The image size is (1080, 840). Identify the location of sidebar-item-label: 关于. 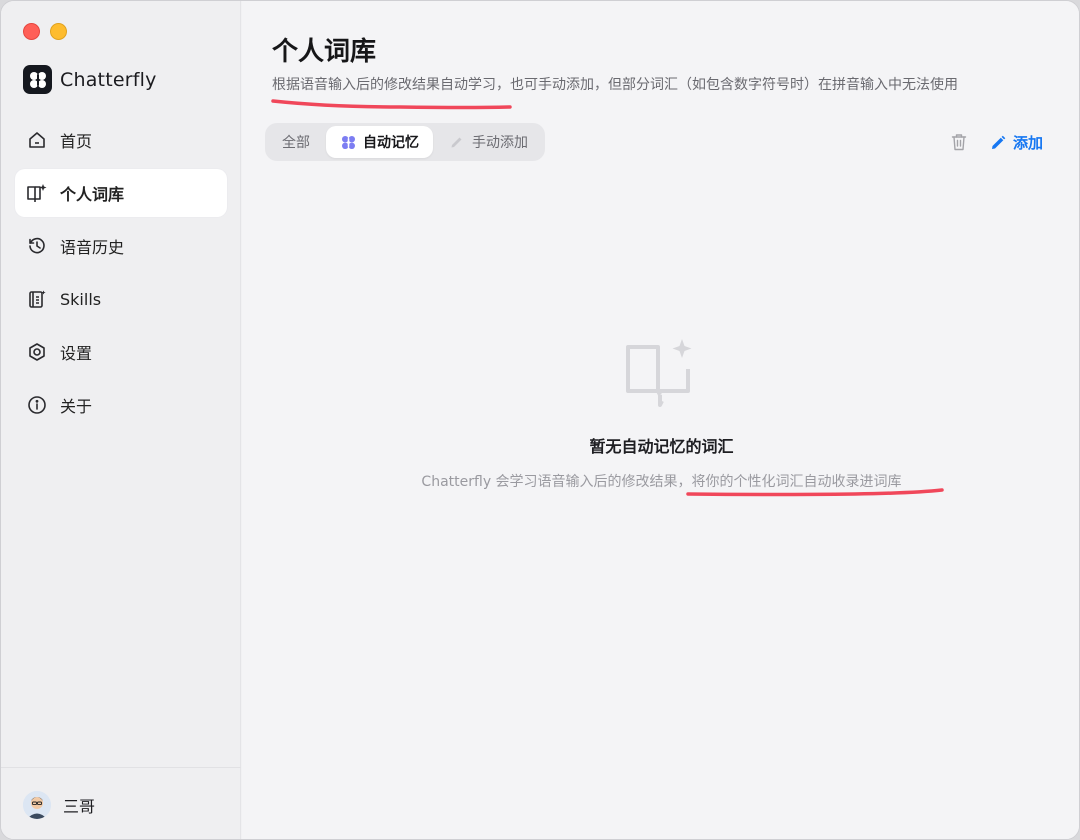
(76, 406).